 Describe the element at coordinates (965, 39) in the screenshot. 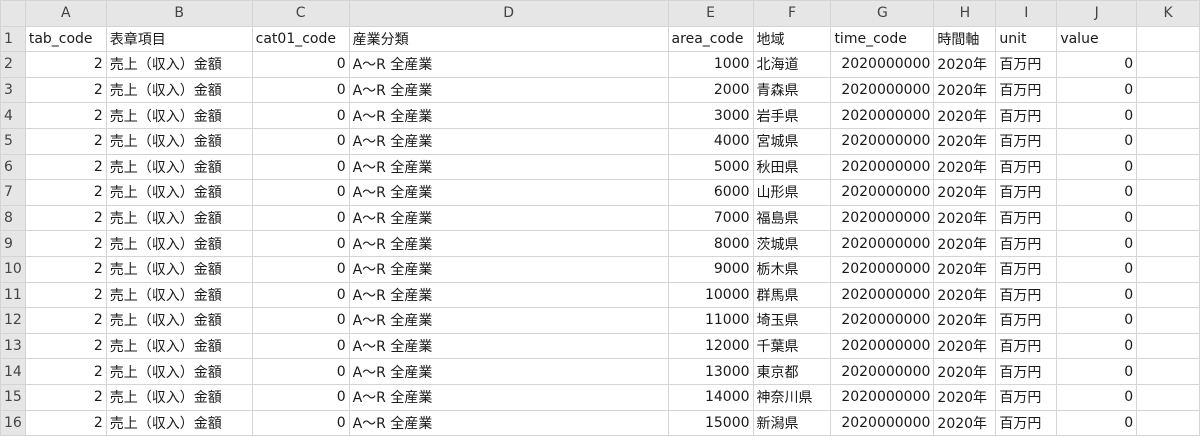

I see `cell: 時間軸` at that location.